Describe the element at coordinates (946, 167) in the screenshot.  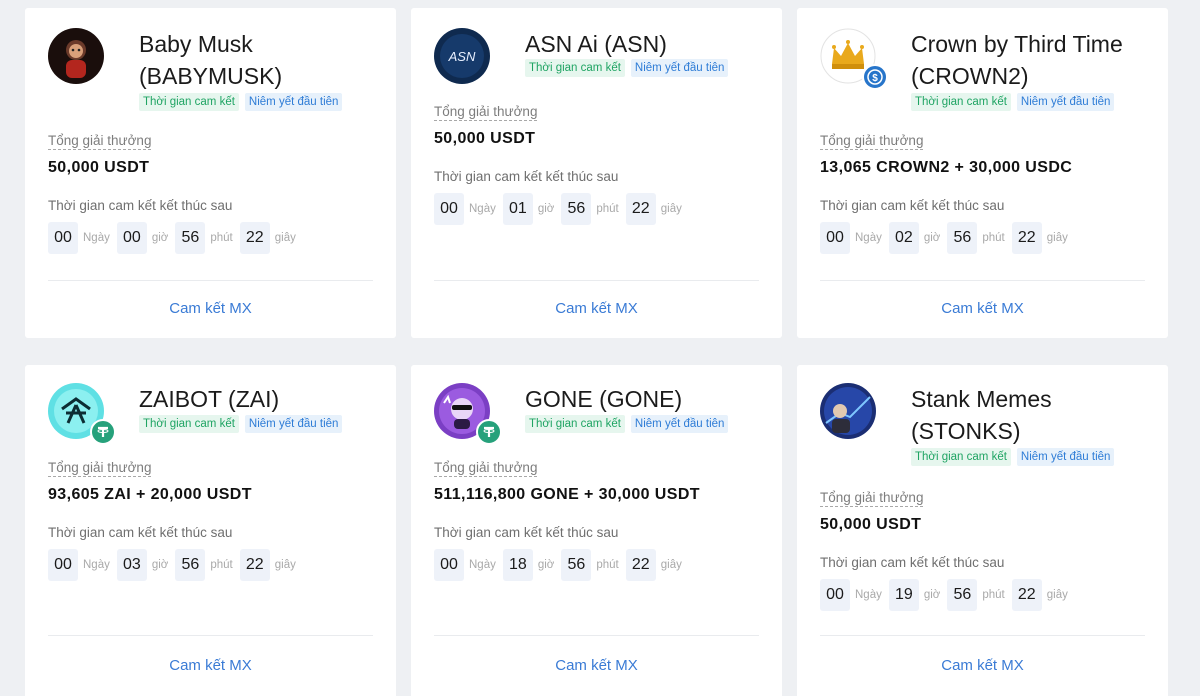
I see `total-prize-value: 13,065 CROWN2 + 30,000 USDC` at that location.